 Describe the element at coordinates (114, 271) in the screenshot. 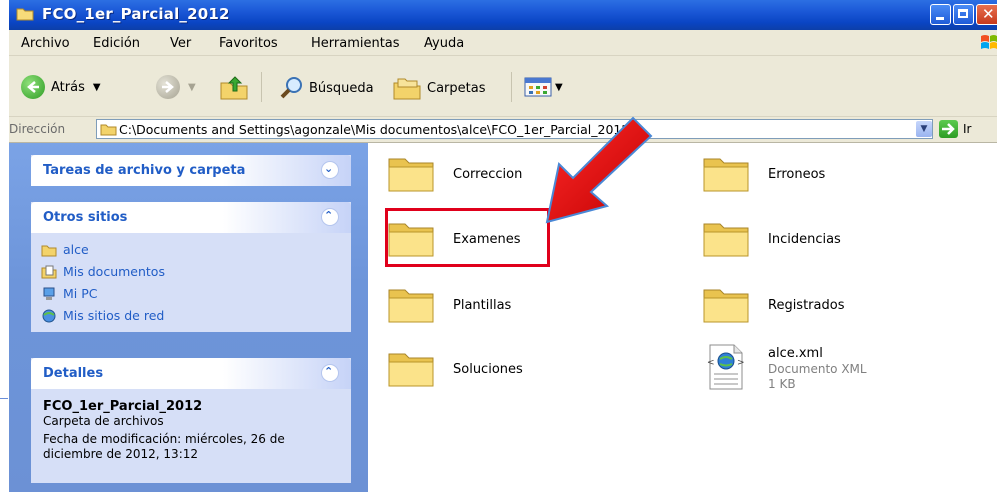

I see `link-label: Mis documentos` at that location.